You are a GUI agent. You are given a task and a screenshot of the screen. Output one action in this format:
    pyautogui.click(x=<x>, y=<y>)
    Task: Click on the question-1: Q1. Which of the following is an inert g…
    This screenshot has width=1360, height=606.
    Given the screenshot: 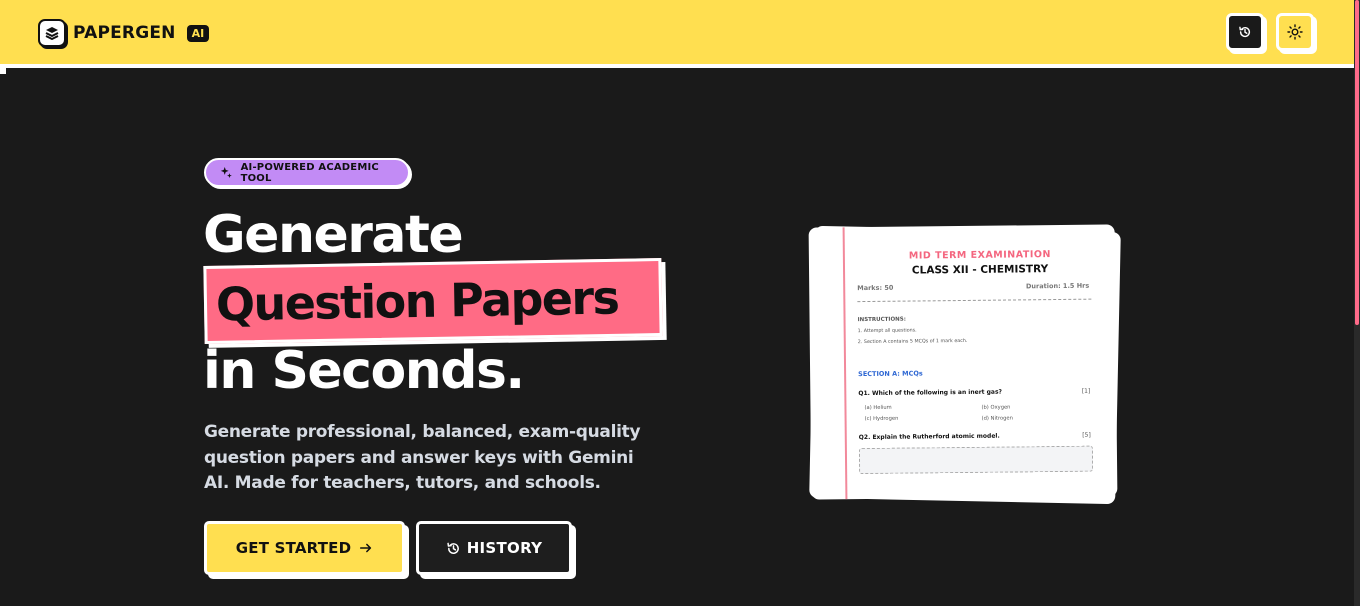 What is the action you would take?
    pyautogui.click(x=930, y=393)
    